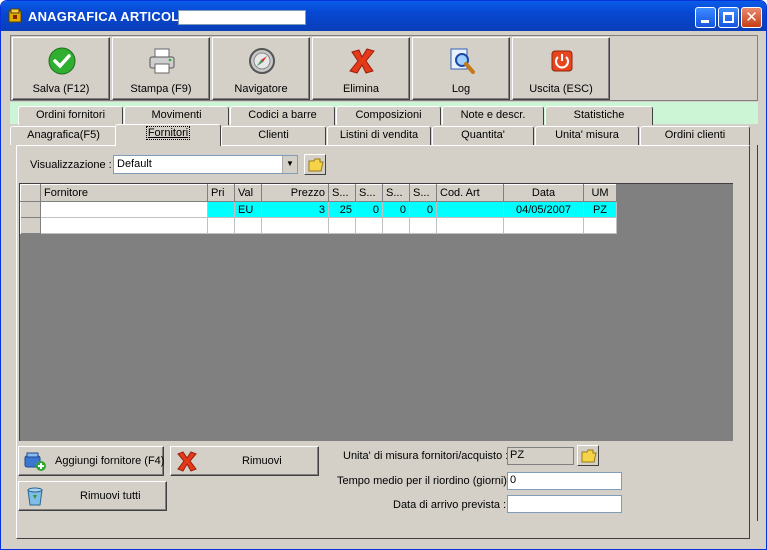 The height and width of the screenshot is (550, 767). I want to click on view-select: Default ▼, so click(205, 164).